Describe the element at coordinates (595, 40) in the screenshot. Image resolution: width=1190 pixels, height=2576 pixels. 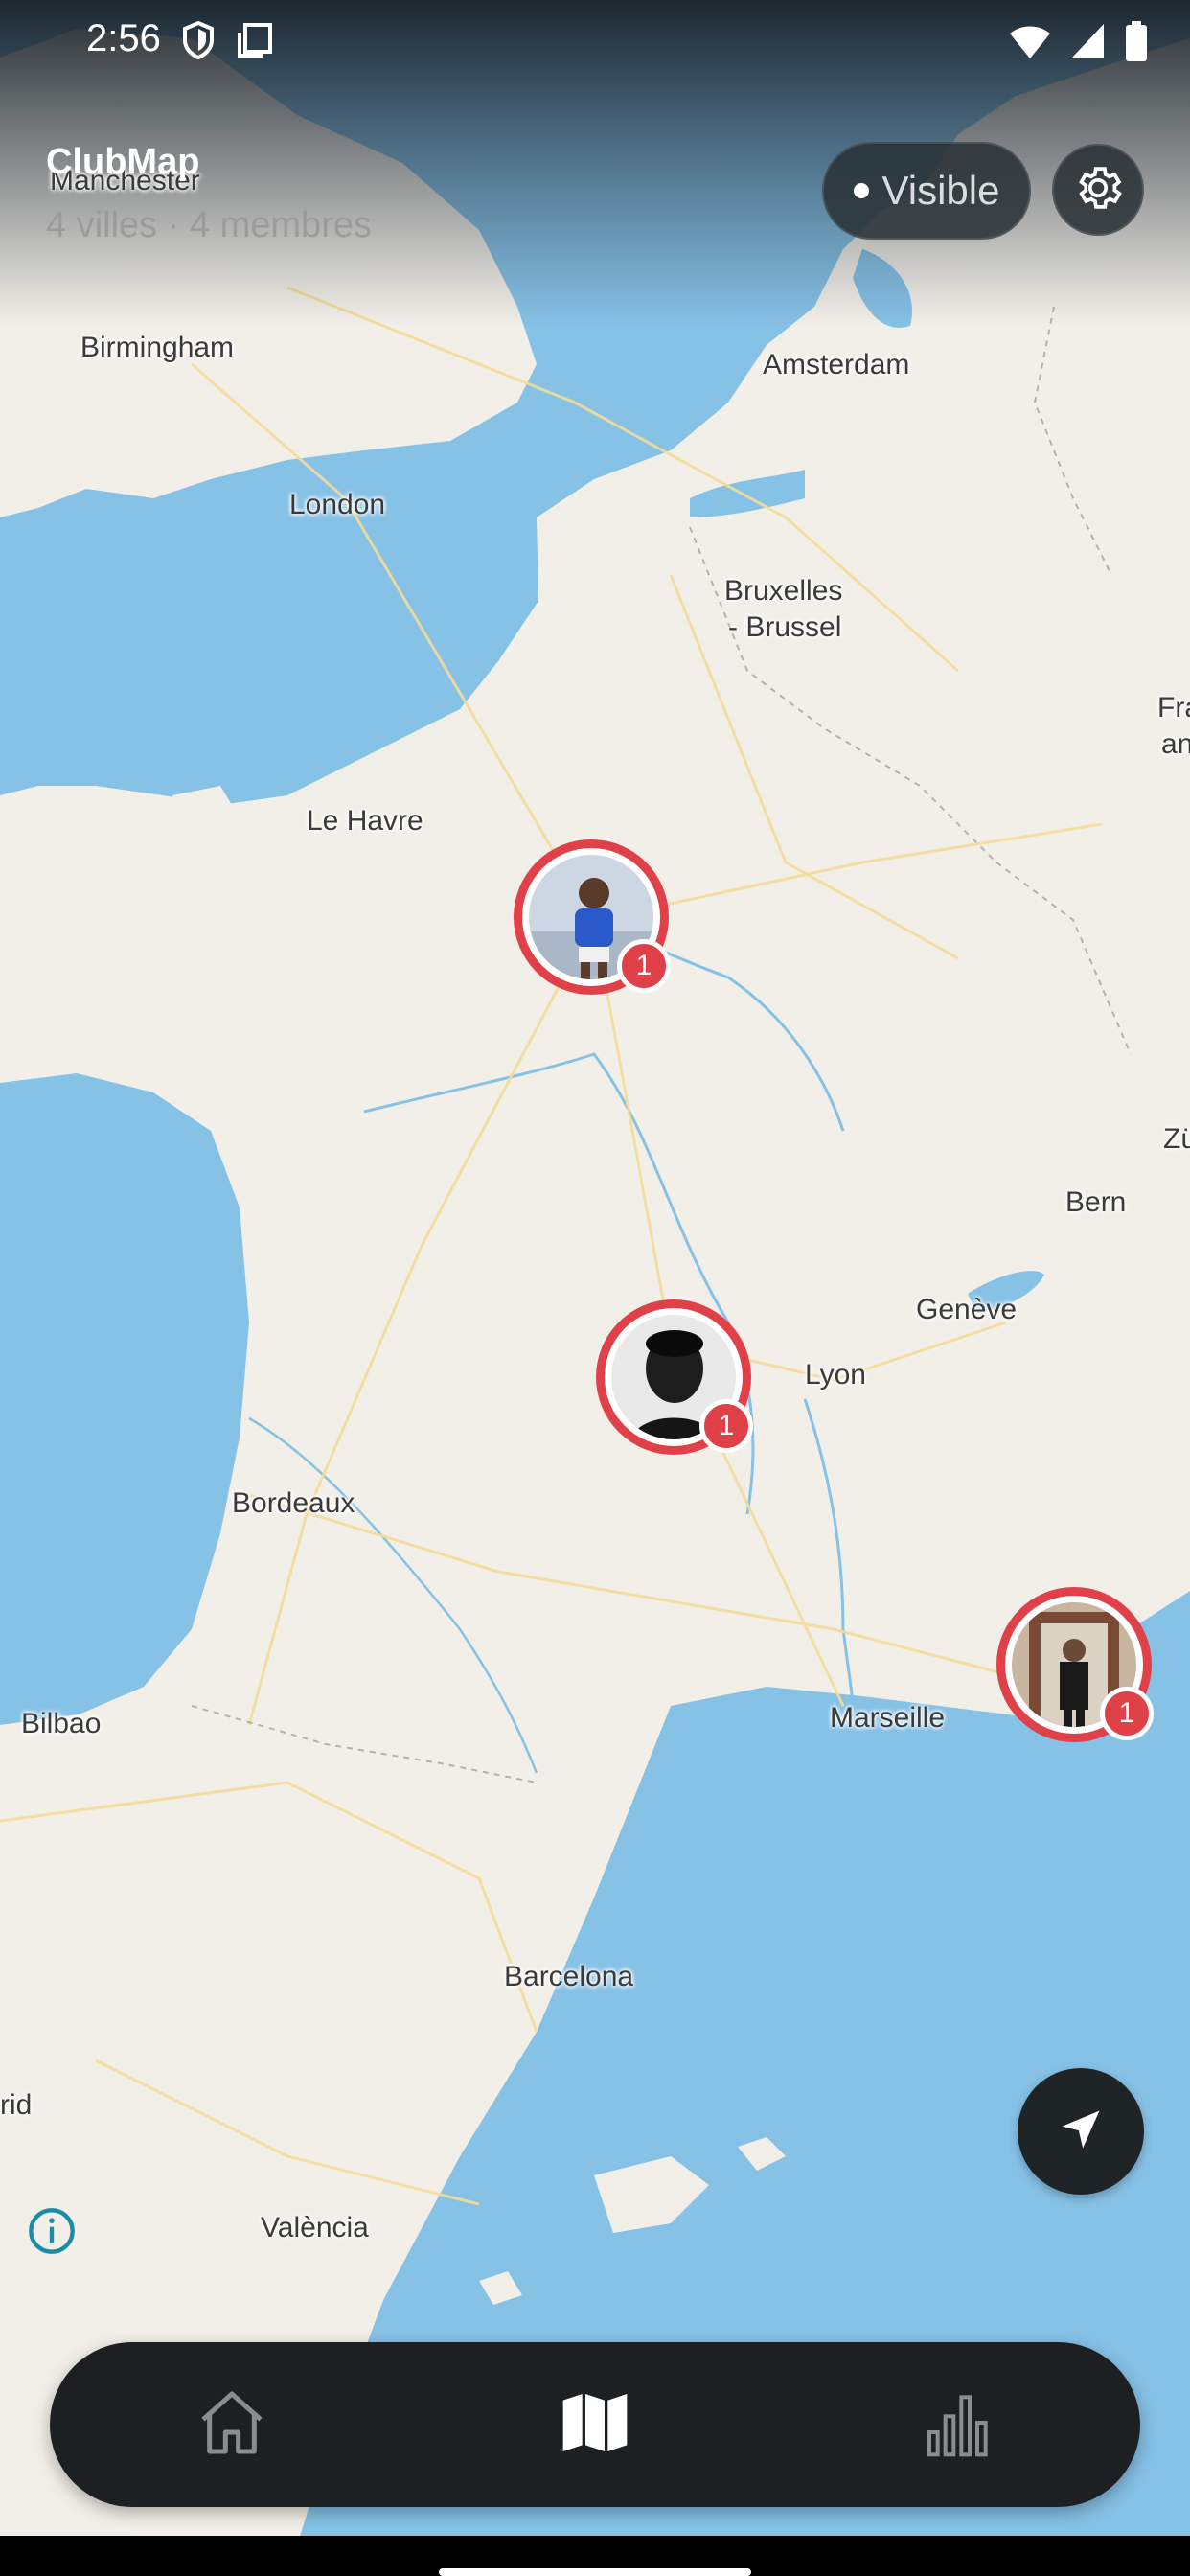
I see `status-bar: 2:56` at that location.